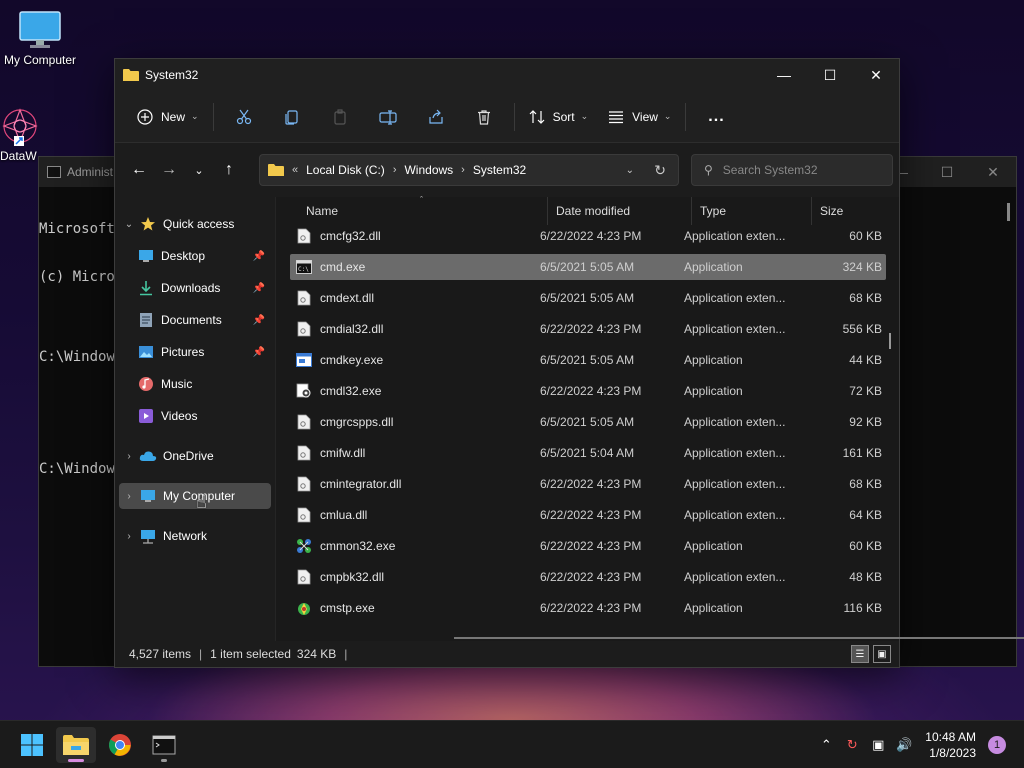 The image size is (1024, 768). Describe the element at coordinates (484, 117) in the screenshot. I see `delete-button` at that location.